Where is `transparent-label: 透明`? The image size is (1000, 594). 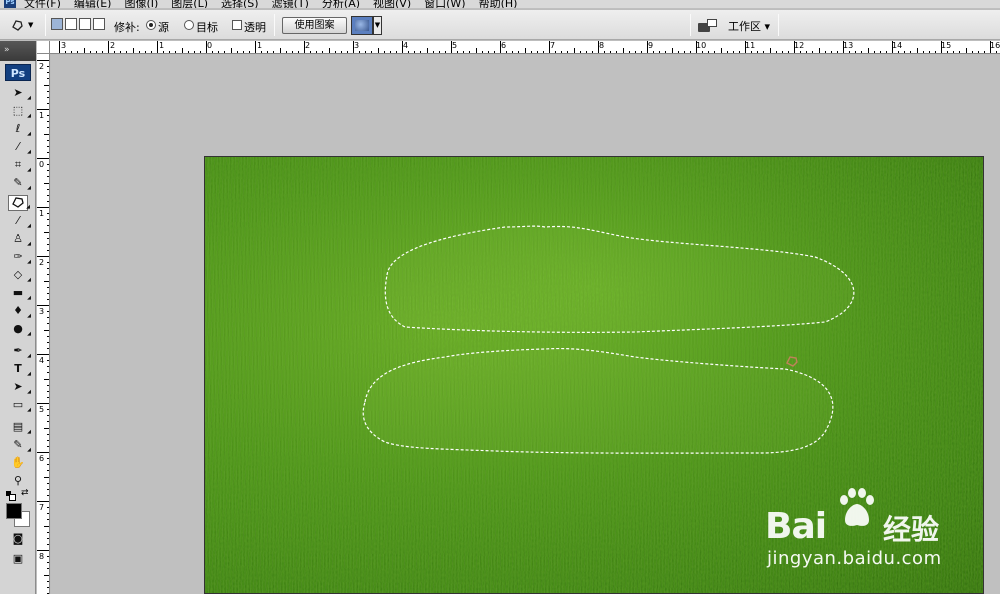
transparent-label: 透明 is located at coordinates (255, 27).